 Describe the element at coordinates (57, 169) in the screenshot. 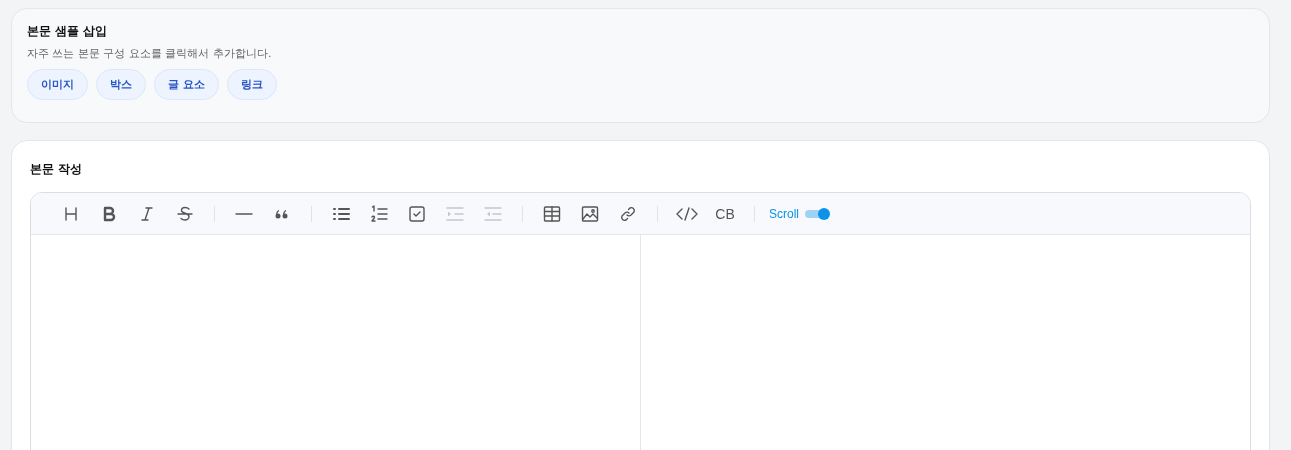

I see `panel-title: 본문 작성` at that location.